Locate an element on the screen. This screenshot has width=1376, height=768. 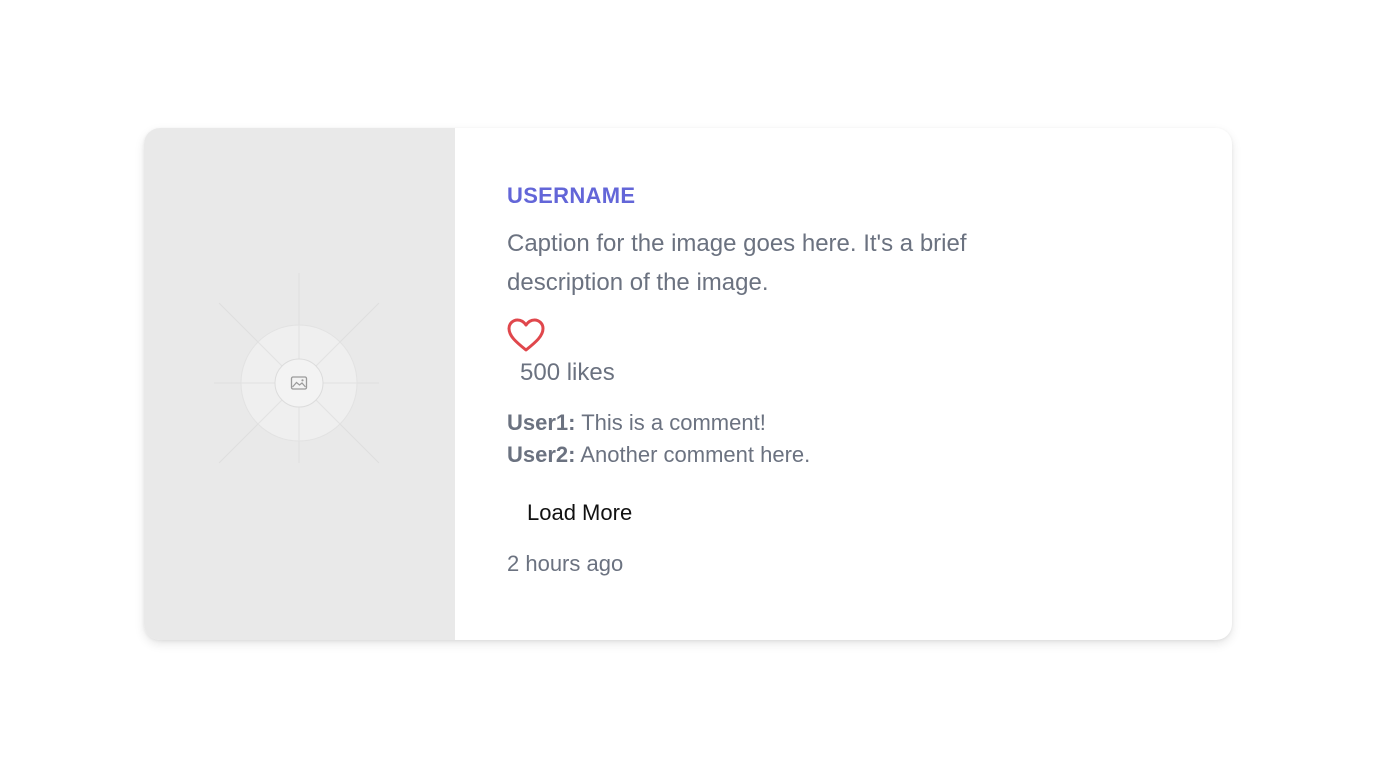
comment-text: This is a comment! is located at coordinates (670, 422).